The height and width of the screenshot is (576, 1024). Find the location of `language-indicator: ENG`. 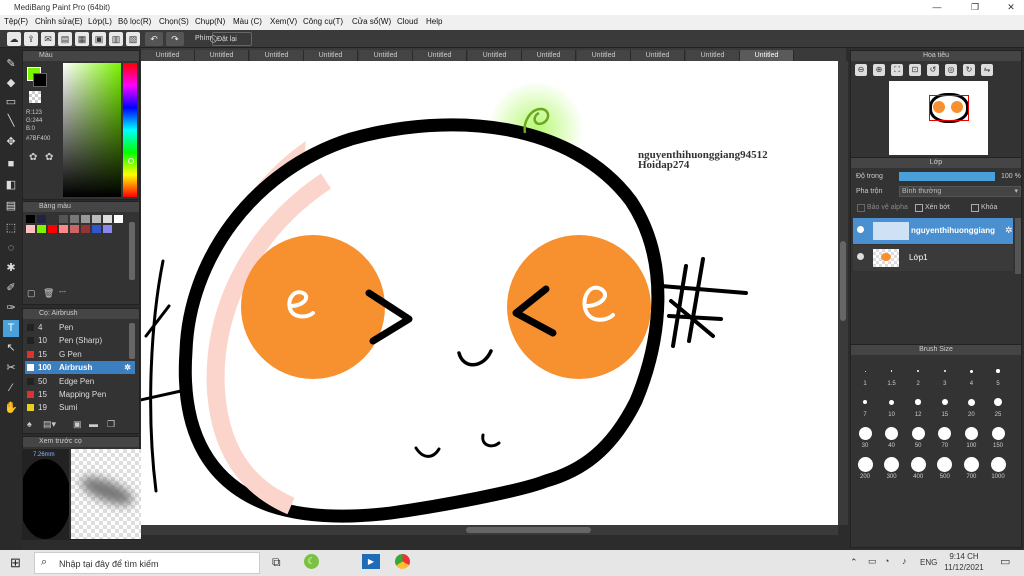

language-indicator: ENG is located at coordinates (928, 562).